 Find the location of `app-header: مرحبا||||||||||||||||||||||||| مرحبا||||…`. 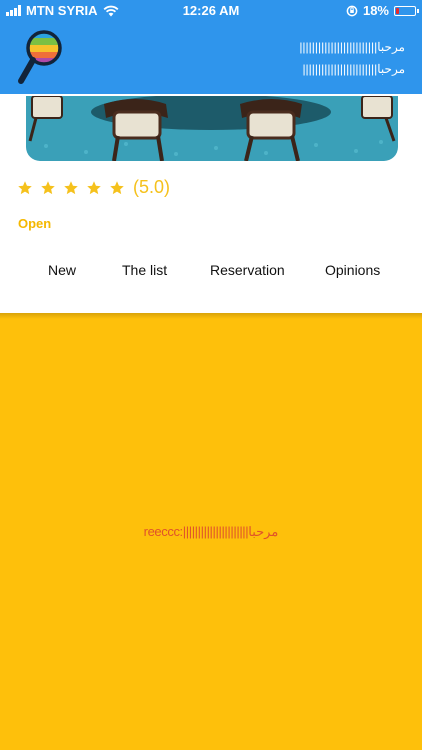

app-header: مرحبا||||||||||||||||||||||||| مرحبا||||… is located at coordinates (211, 58).